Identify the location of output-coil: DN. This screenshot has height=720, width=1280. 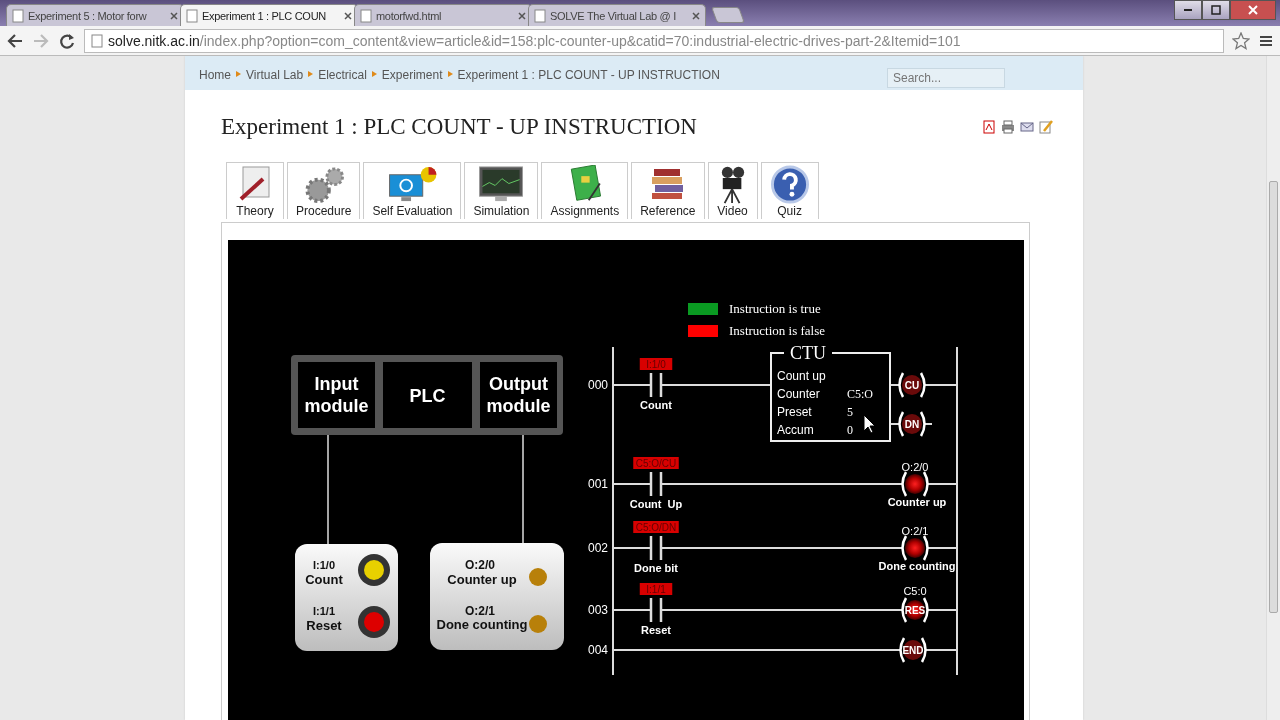
(912, 424).